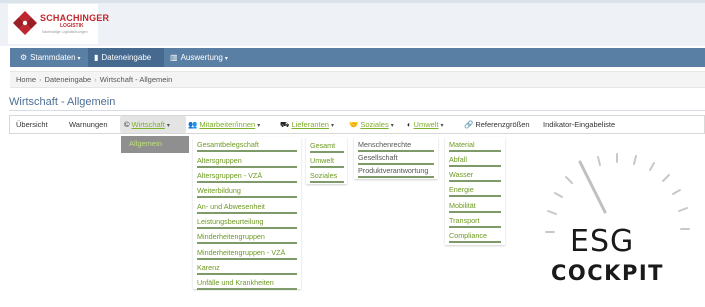 The width and height of the screenshot is (705, 307). Describe the element at coordinates (88, 124) in the screenshot. I see `tab-warnungen: Warnungen` at that location.